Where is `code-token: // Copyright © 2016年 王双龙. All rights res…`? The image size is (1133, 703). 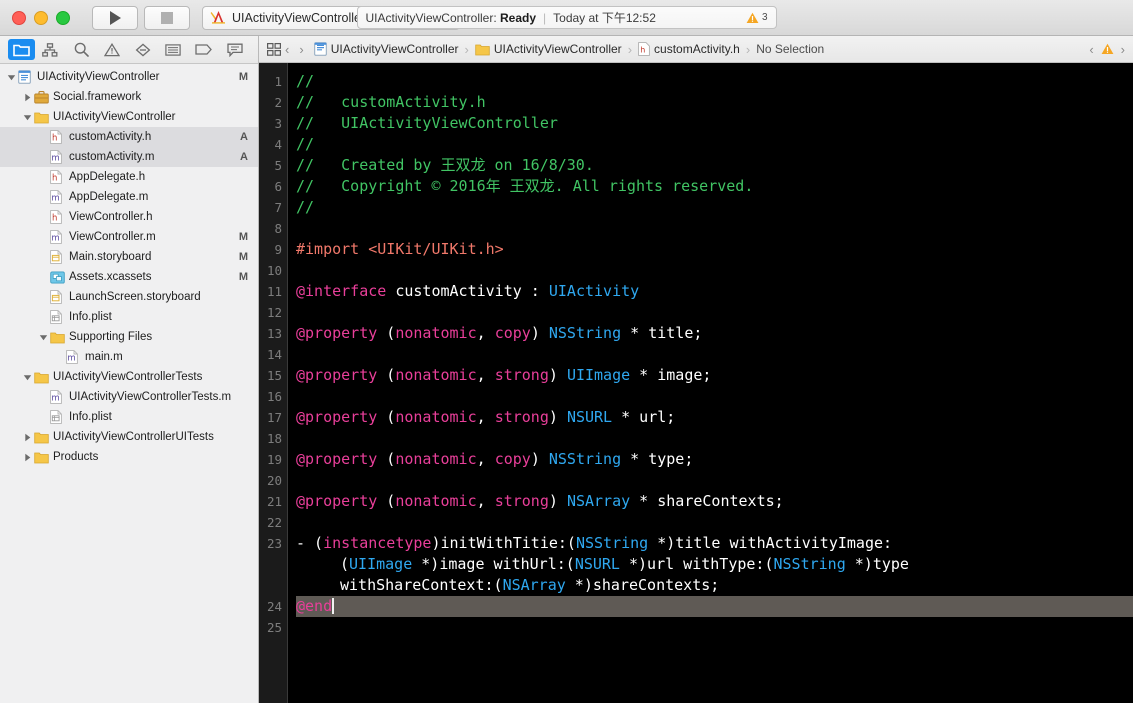
code-token: // Copyright © 2016年 王双龙. All rights res… is located at coordinates (525, 186).